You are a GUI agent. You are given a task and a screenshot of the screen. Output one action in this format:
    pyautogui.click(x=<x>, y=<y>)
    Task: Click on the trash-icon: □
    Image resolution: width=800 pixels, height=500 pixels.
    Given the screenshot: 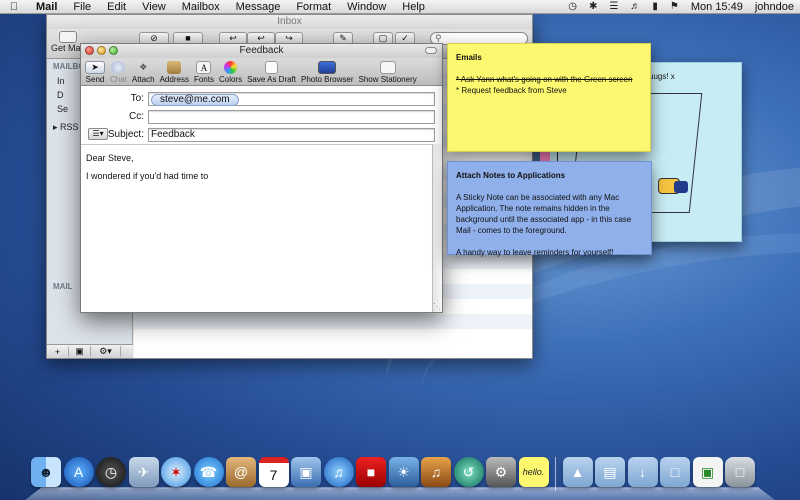 What is the action you would take?
    pyautogui.click(x=740, y=472)
    